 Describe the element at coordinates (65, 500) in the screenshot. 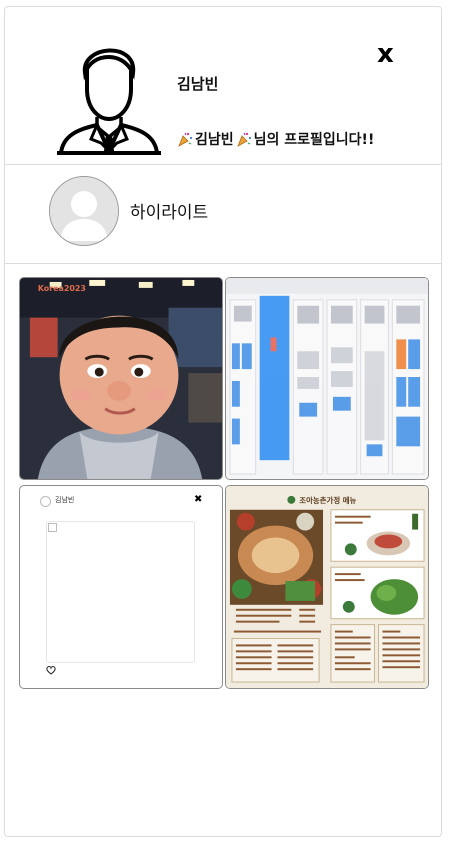

I see `mini-post-author: 김남빈` at that location.